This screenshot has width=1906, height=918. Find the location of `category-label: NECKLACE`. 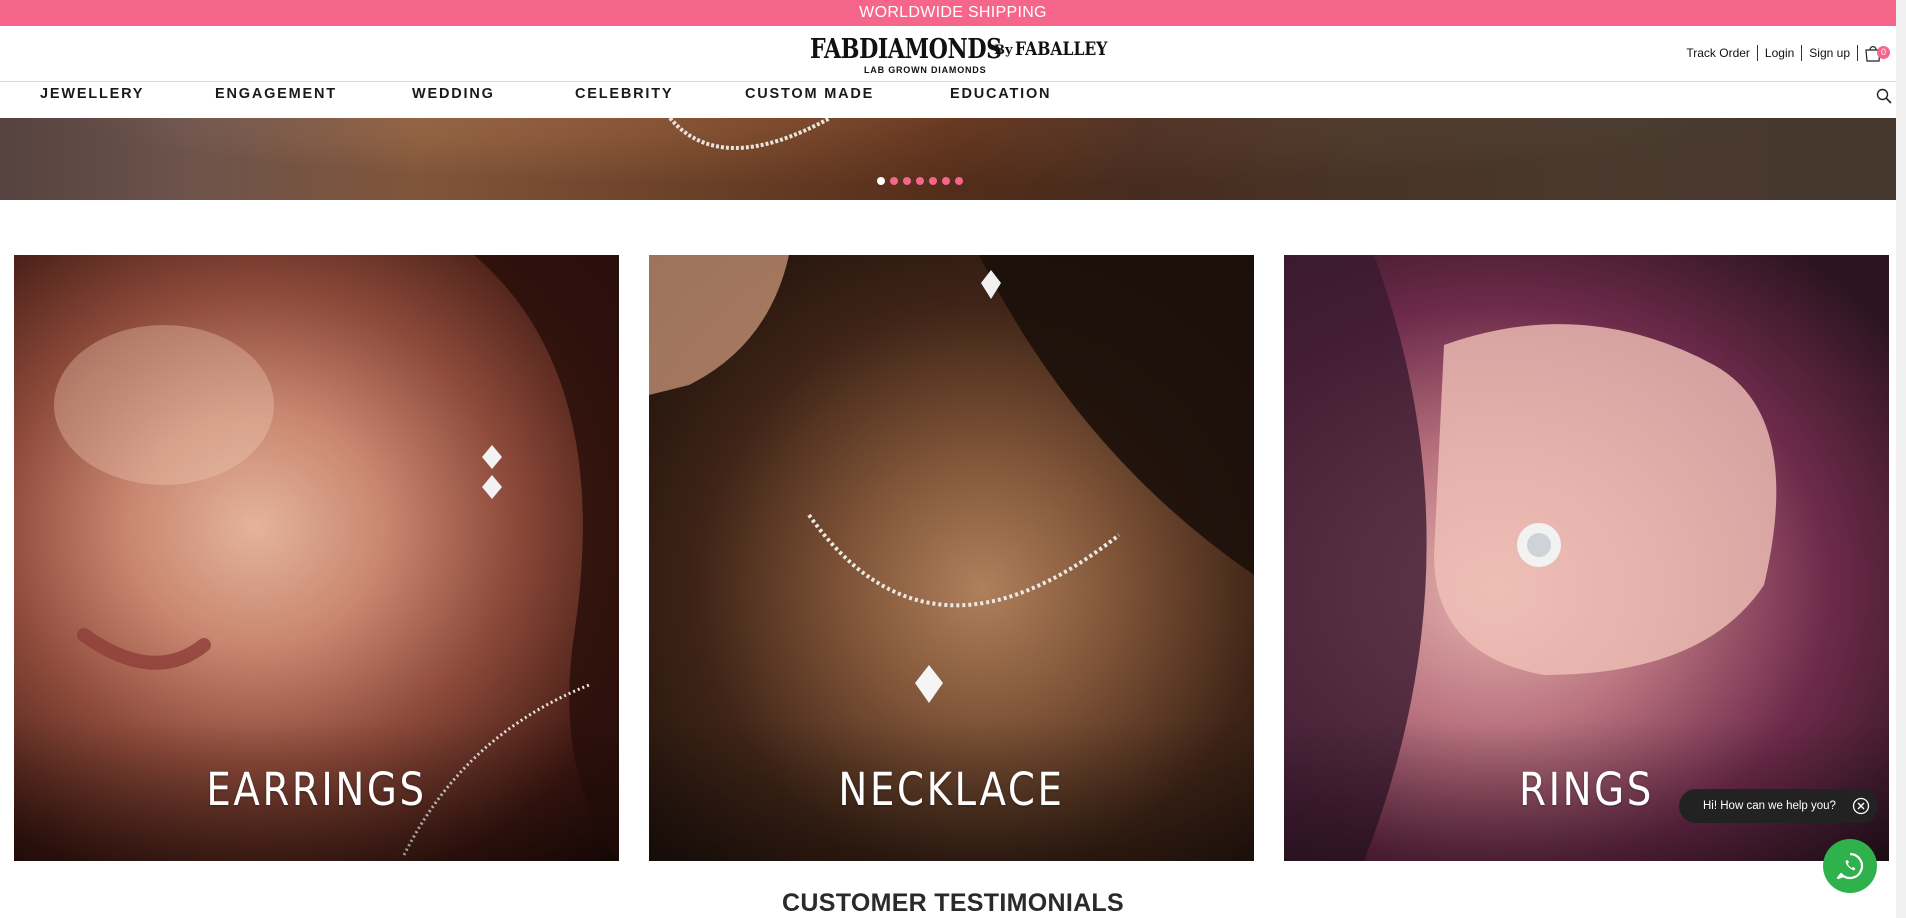

category-label: NECKLACE is located at coordinates (951, 789).